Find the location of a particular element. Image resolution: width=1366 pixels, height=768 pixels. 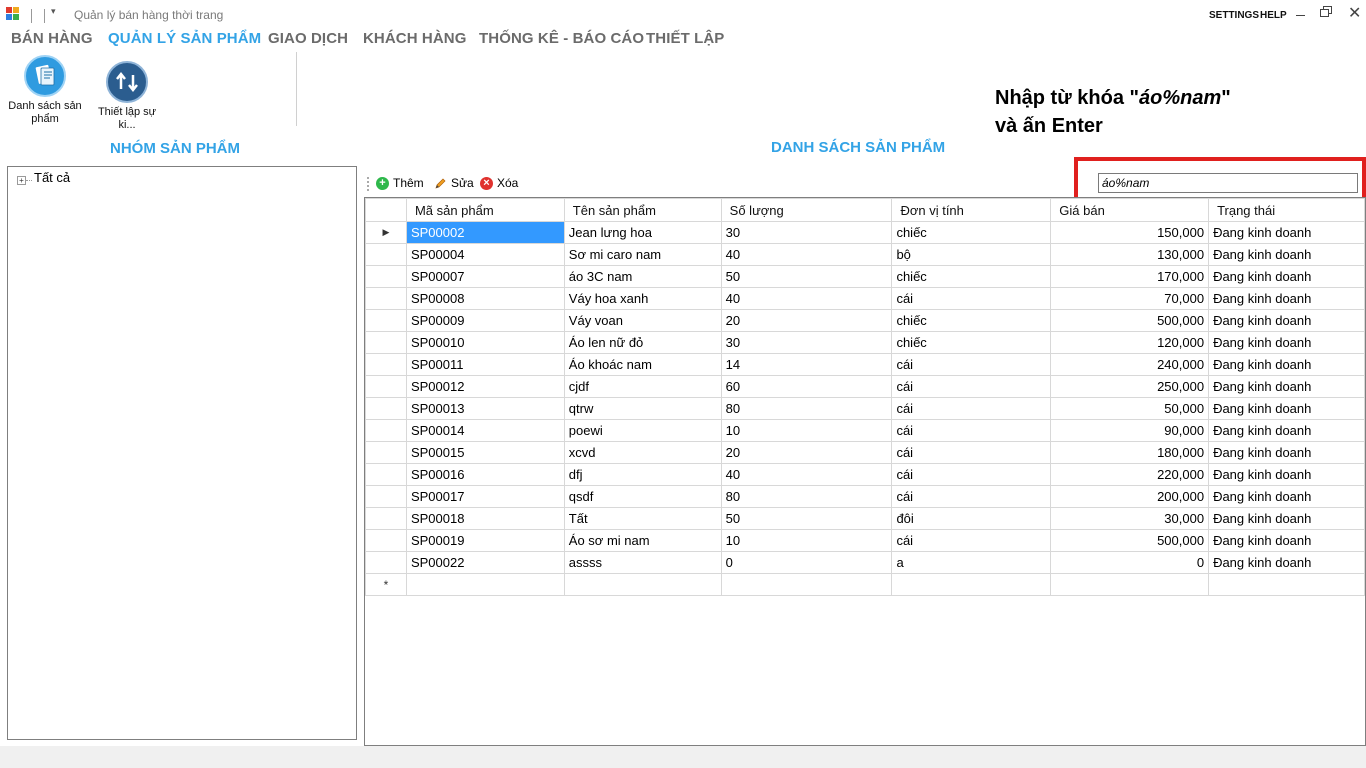

close-button: ✕ is located at coordinates (1354, 13).